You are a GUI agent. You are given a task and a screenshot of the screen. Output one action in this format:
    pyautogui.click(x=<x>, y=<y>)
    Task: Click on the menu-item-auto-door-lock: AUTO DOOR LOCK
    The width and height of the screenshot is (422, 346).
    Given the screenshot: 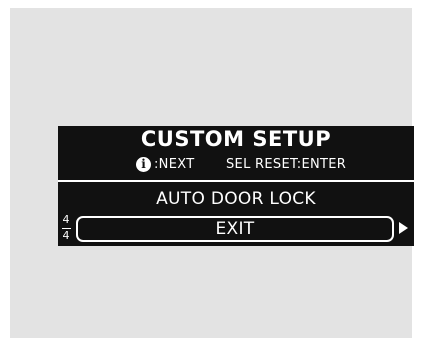 What is the action you would take?
    pyautogui.click(x=236, y=199)
    